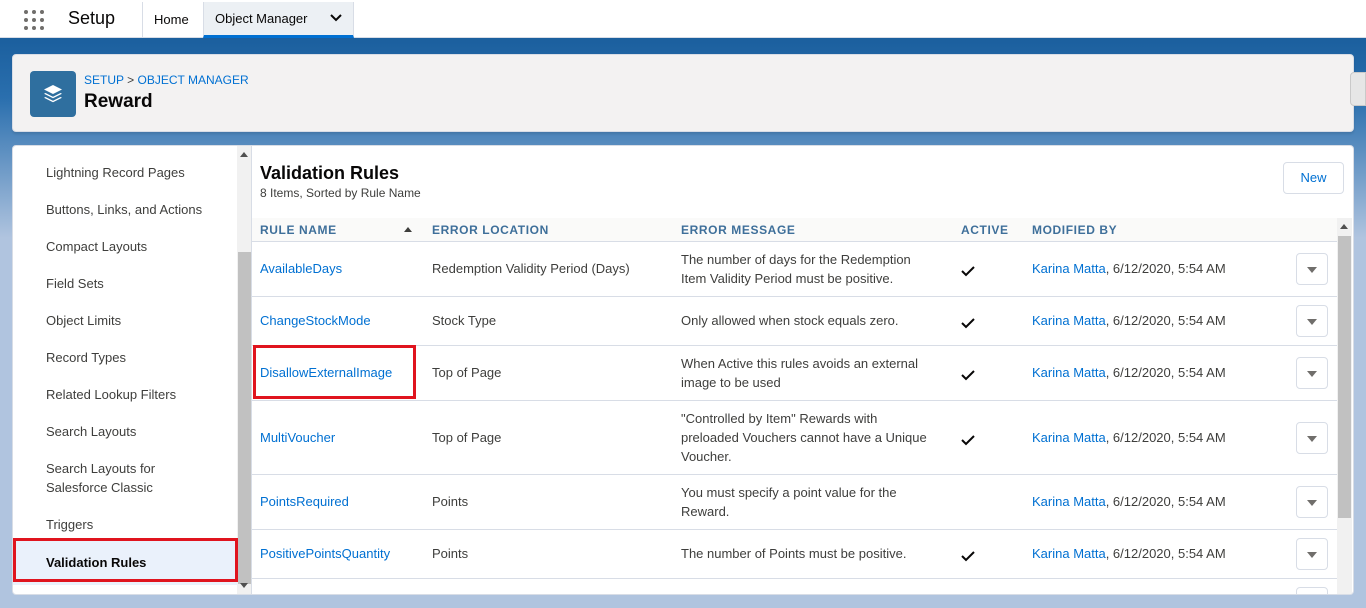 The image size is (1366, 608). I want to click on tab-object-manager-label: Object Manager, so click(261, 18).